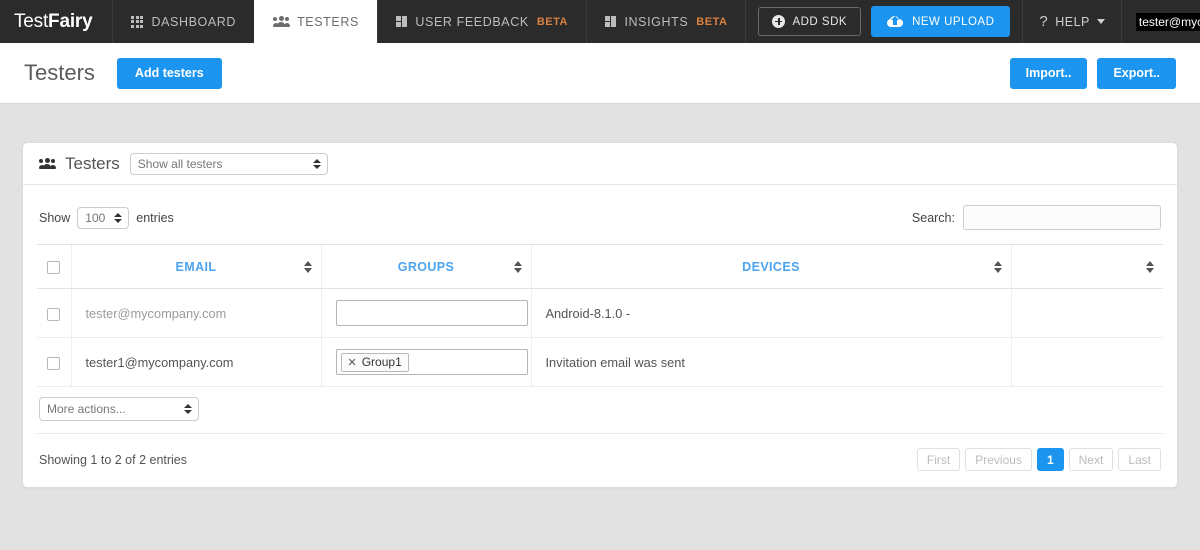 The image size is (1200, 550). Describe the element at coordinates (779, 21) in the screenshot. I see `plus-circle-icon` at that location.